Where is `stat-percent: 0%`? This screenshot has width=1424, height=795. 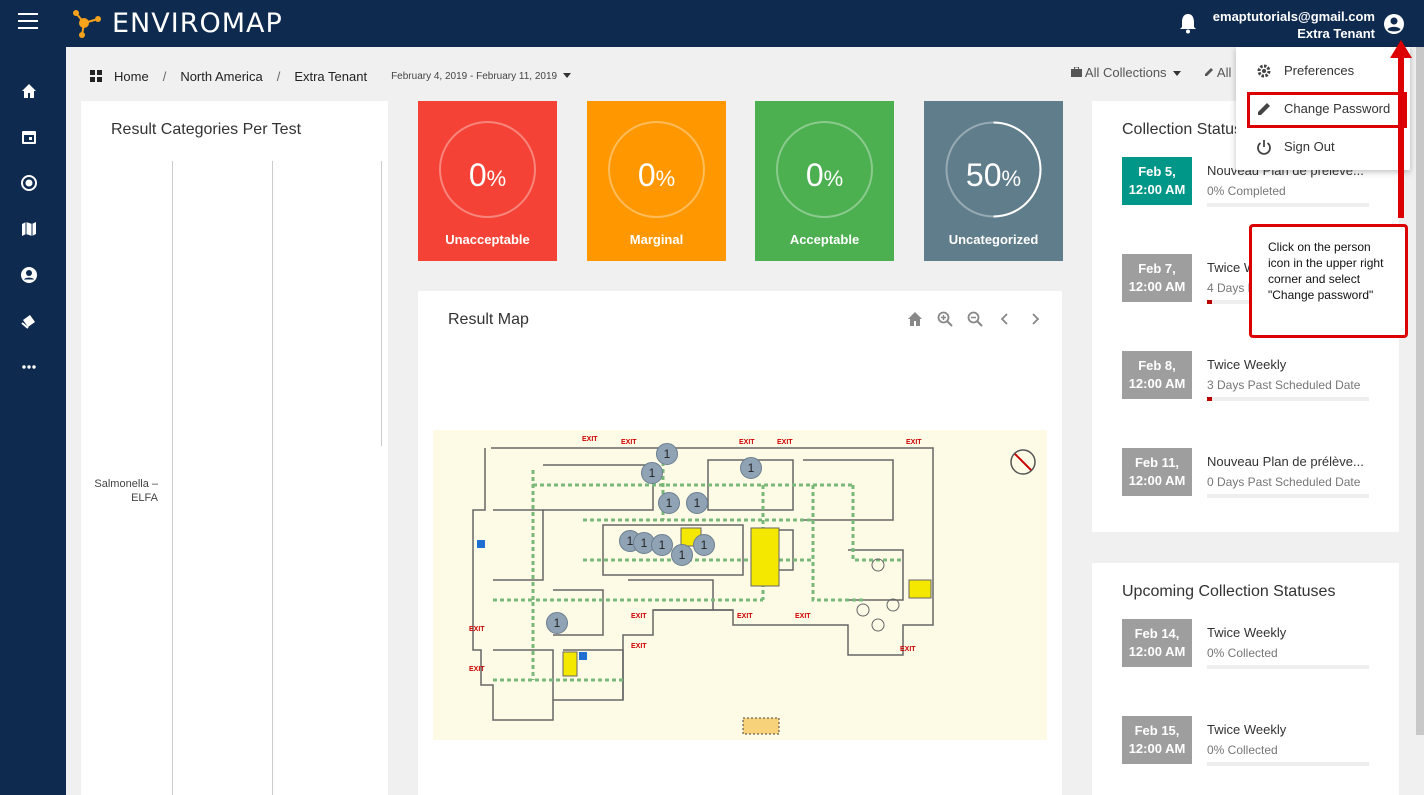
stat-percent: 0% is located at coordinates (824, 175).